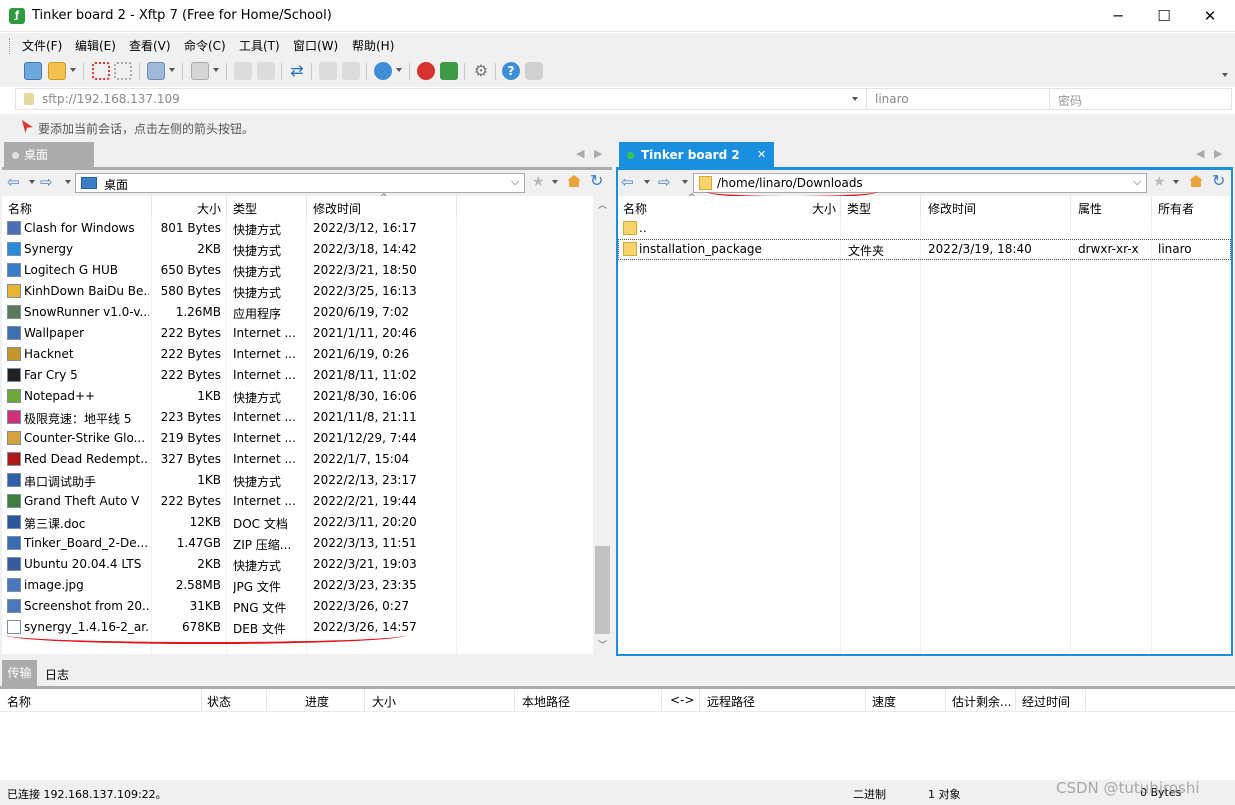 The width and height of the screenshot is (1235, 805). What do you see at coordinates (101, 71) in the screenshot?
I see `disconnect-icon` at bounding box center [101, 71].